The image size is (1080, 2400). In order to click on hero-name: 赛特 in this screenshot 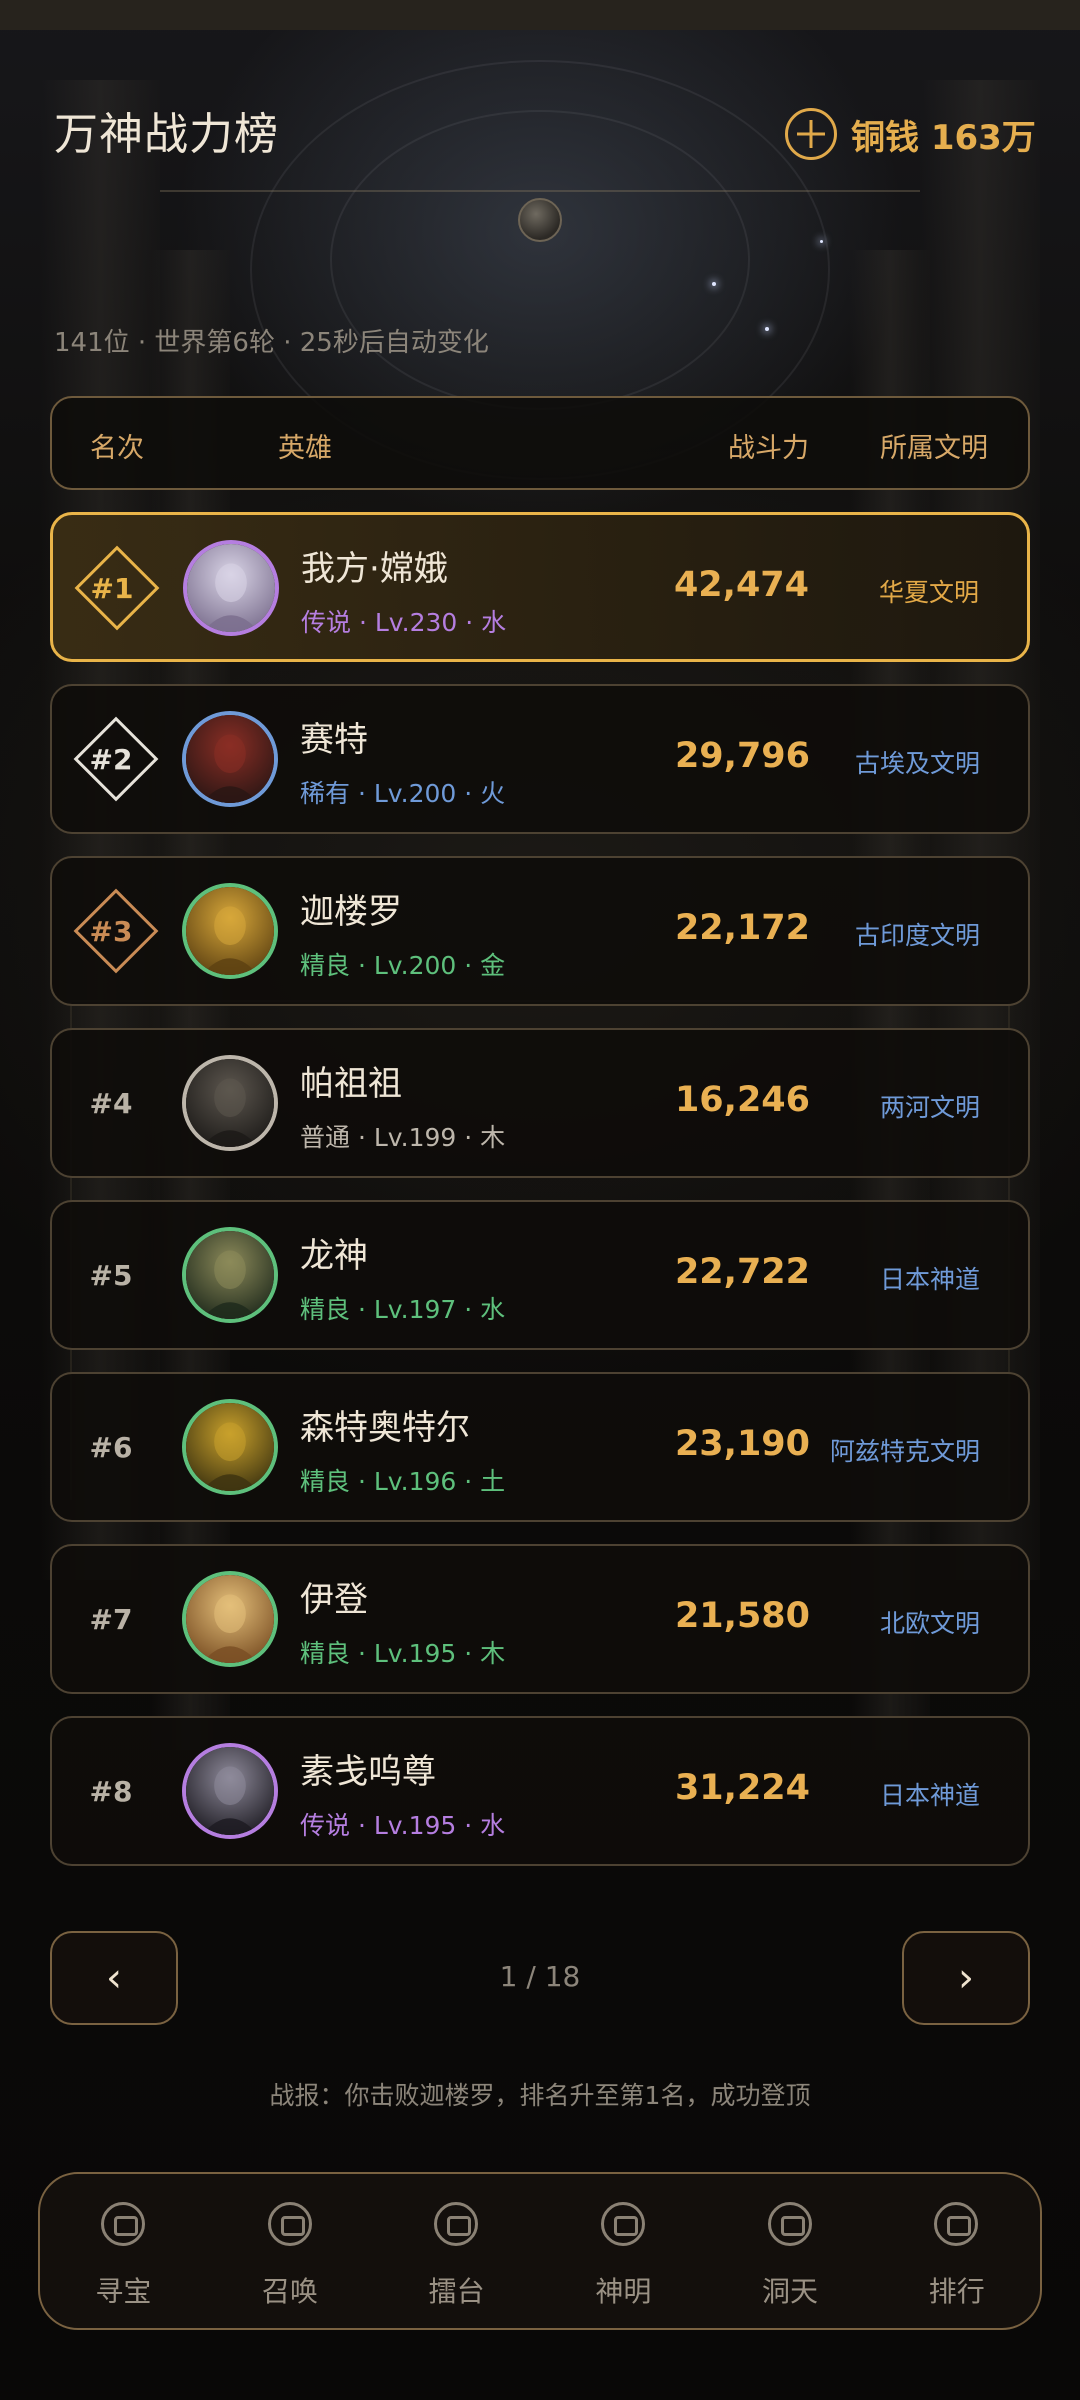, I will do `click(334, 740)`.